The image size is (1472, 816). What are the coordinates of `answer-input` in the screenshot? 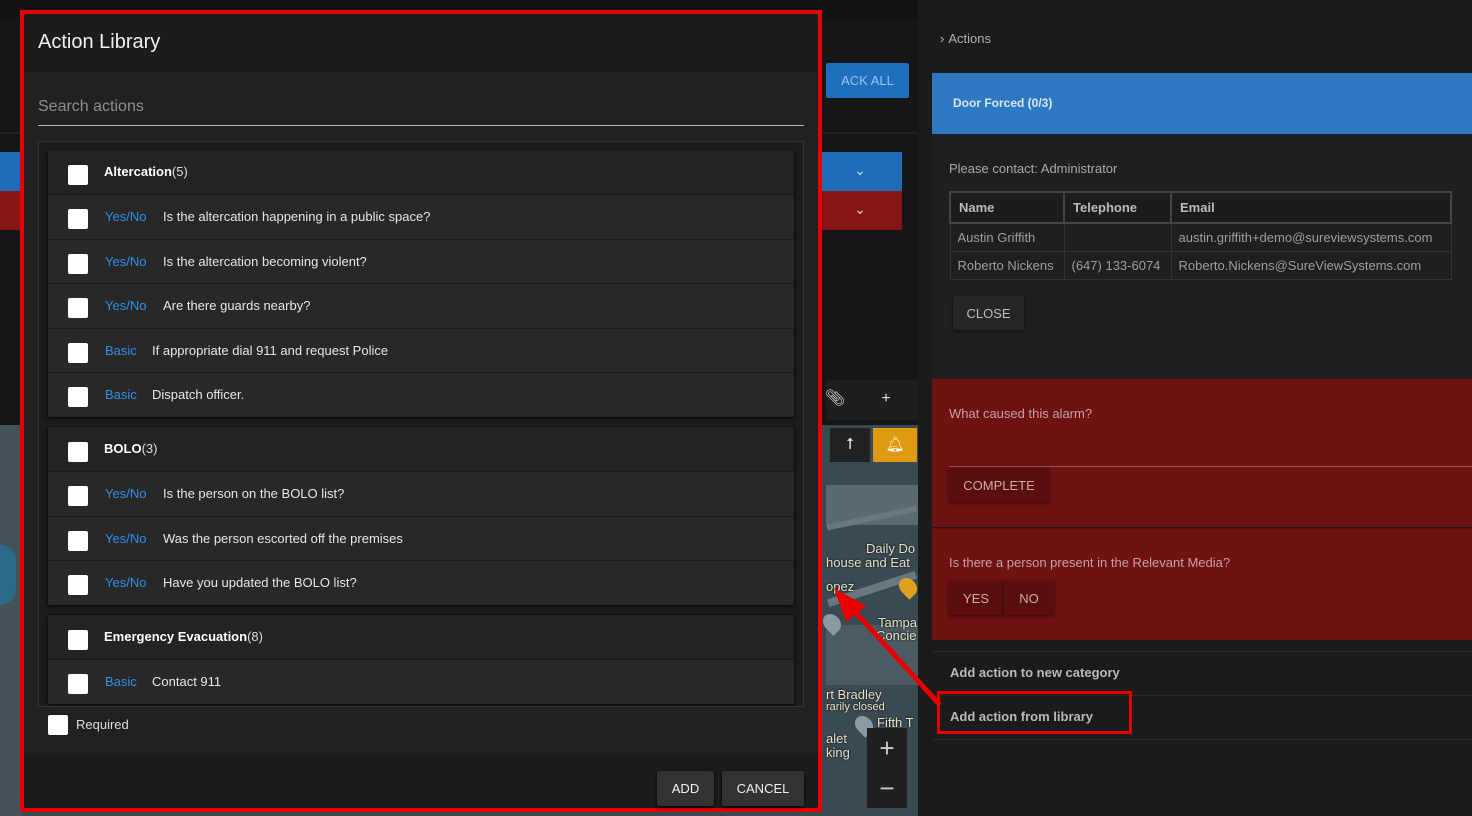 It's located at (1210, 466).